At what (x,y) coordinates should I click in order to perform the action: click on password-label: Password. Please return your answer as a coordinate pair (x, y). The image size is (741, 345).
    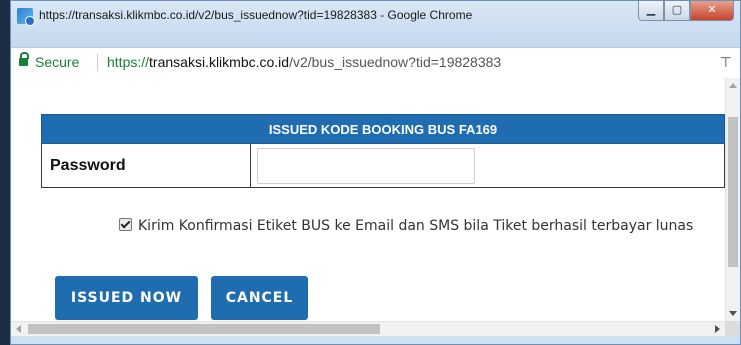
    Looking at the image, I should click on (146, 165).